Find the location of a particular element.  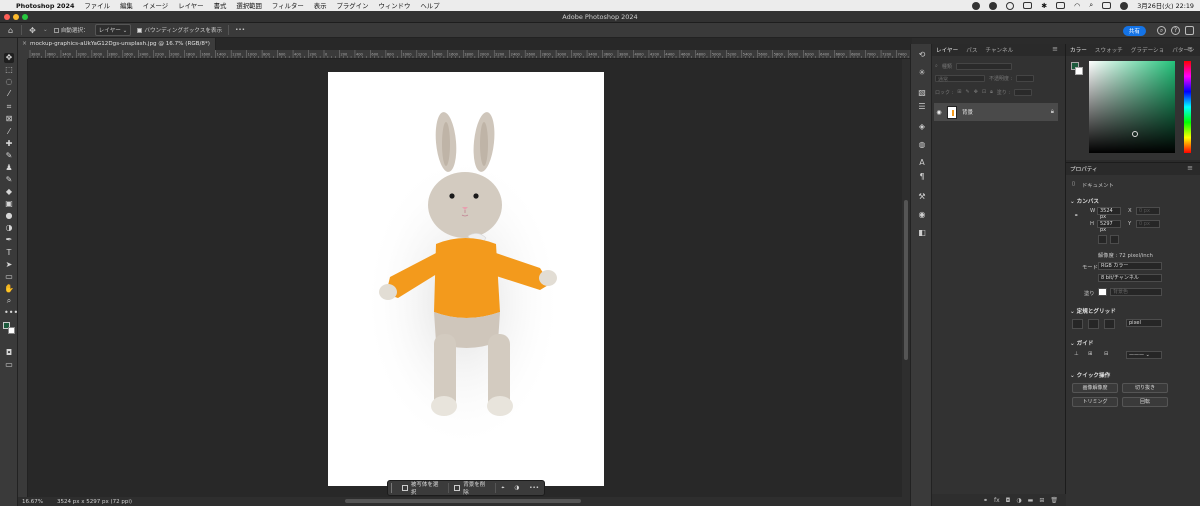

horizontal-scroll-thumb is located at coordinates (463, 501).